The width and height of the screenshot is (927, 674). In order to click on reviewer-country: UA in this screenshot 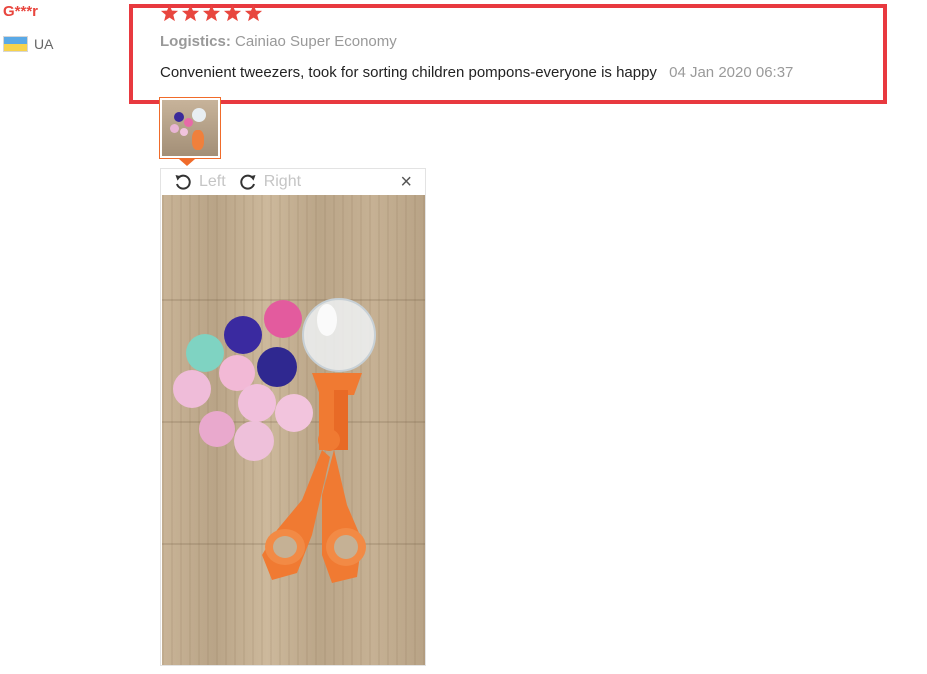, I will do `click(28, 44)`.